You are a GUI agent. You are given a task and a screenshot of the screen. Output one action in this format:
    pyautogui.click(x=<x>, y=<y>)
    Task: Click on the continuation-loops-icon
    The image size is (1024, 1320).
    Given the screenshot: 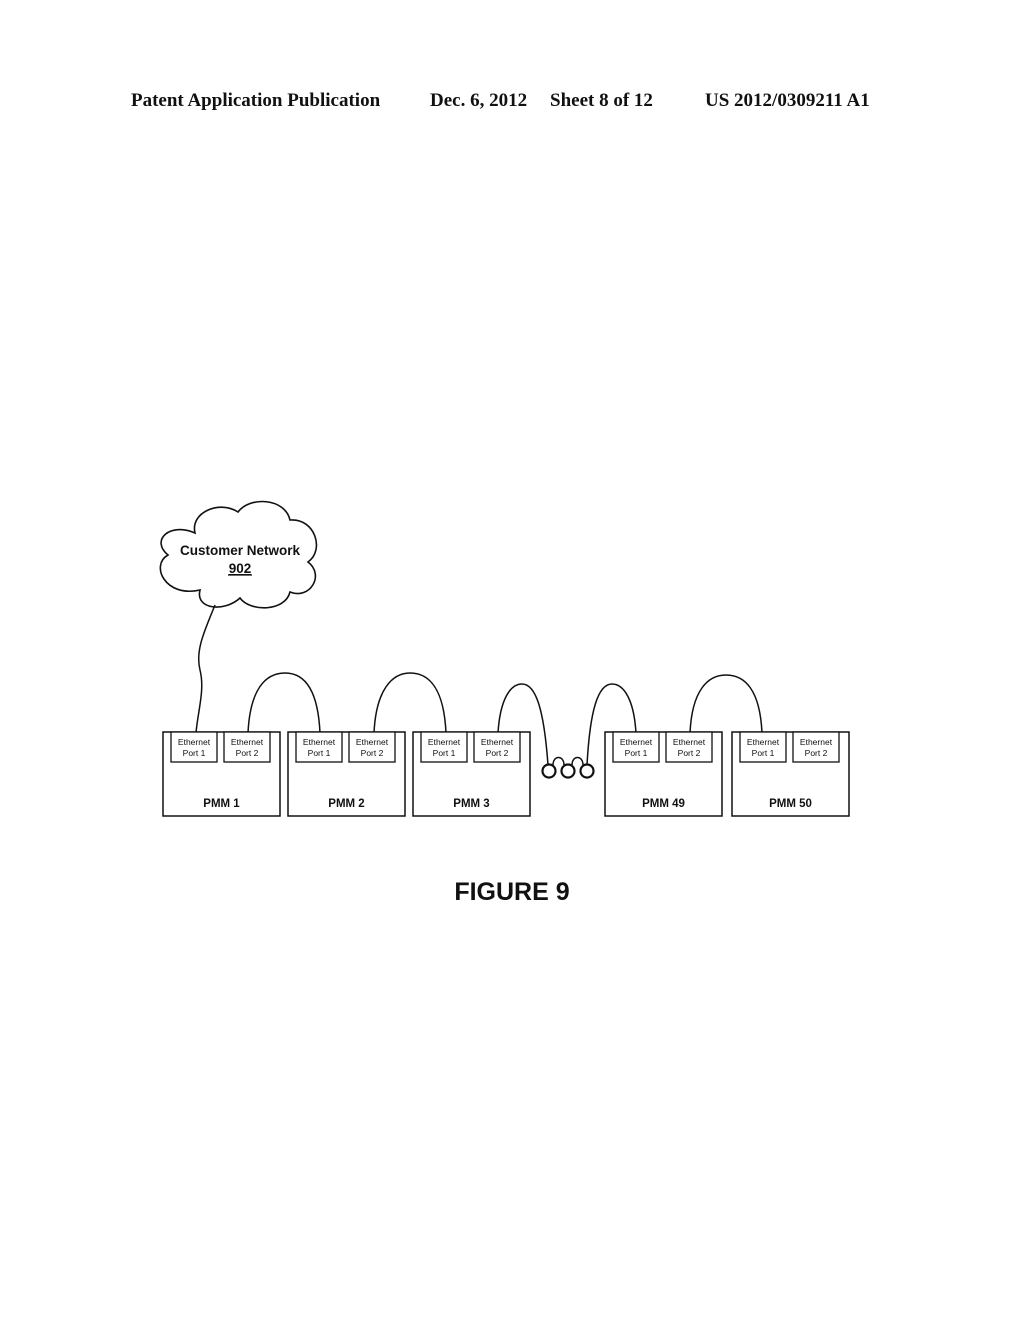 What is the action you would take?
    pyautogui.click(x=568, y=767)
    